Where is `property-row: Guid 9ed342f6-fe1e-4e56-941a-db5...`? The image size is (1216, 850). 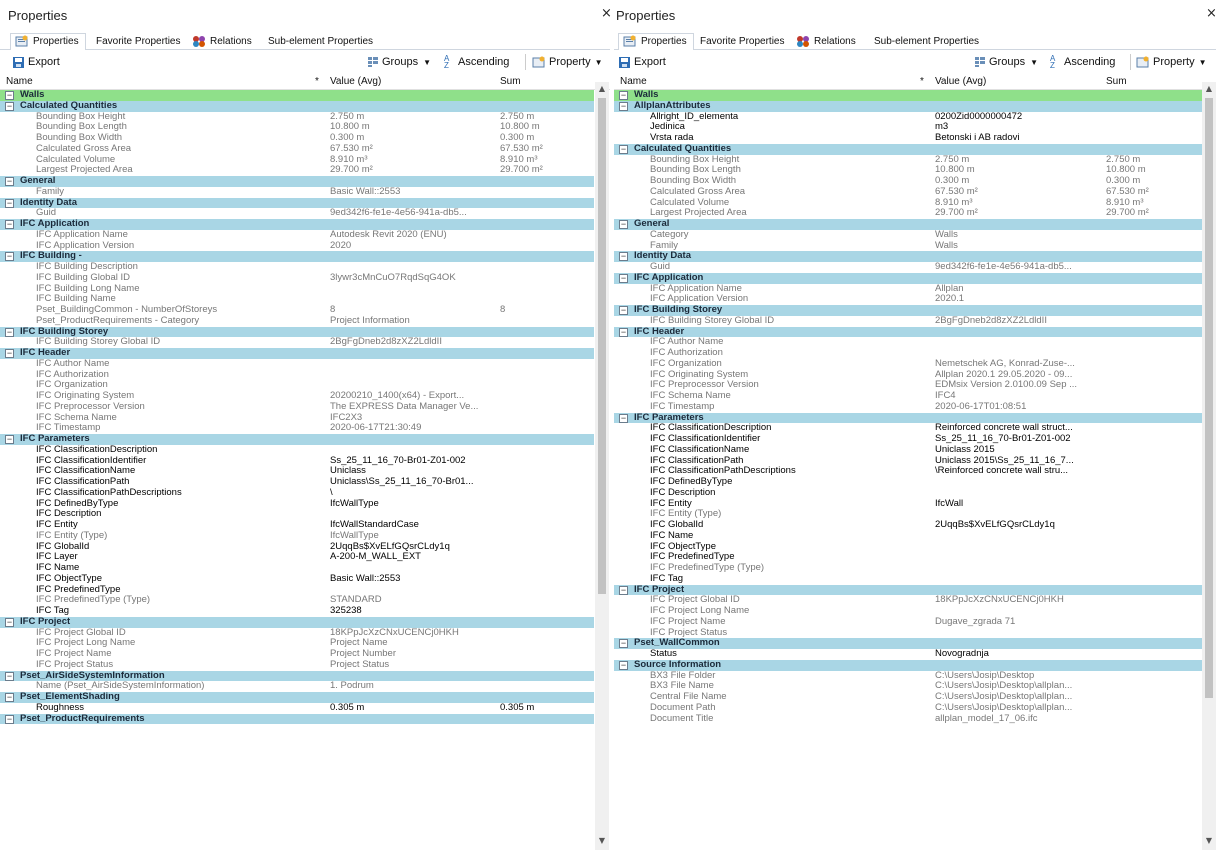 property-row: Guid 9ed342f6-fe1e-4e56-941a-db5... is located at coordinates (297, 213).